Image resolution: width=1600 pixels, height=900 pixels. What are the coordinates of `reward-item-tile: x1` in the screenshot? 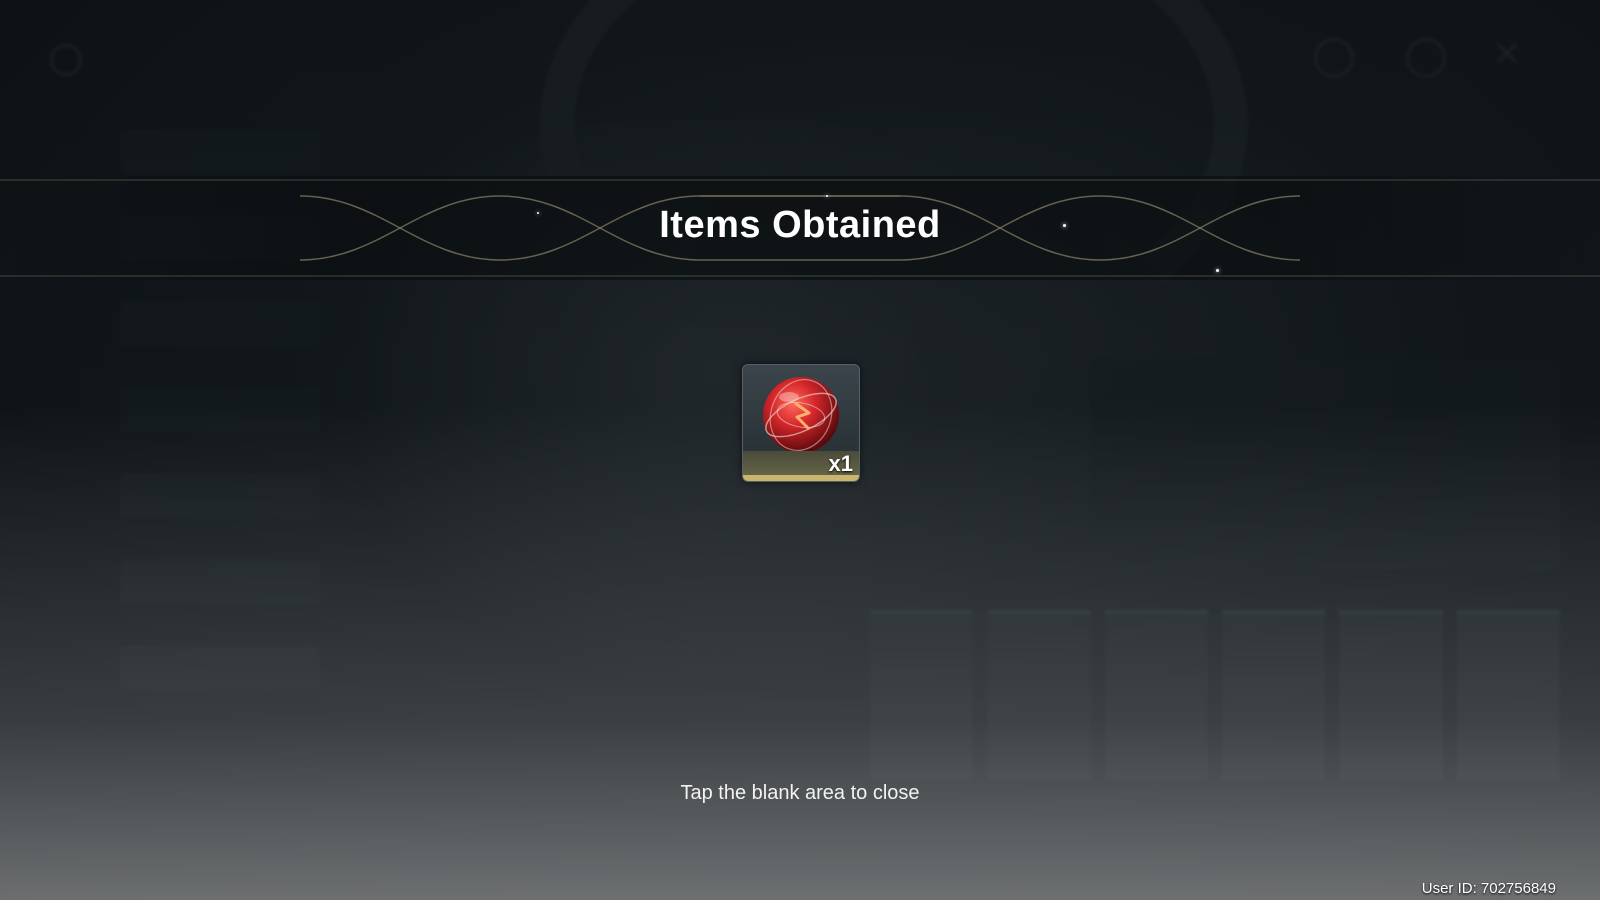 It's located at (801, 423).